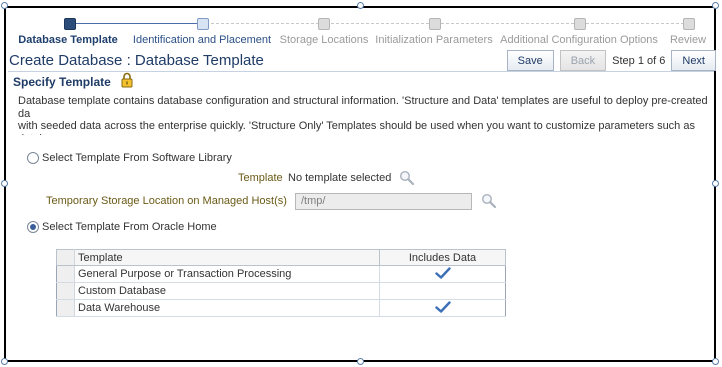  I want to click on train-step-identification: Identification and Placement, so click(206, 29).